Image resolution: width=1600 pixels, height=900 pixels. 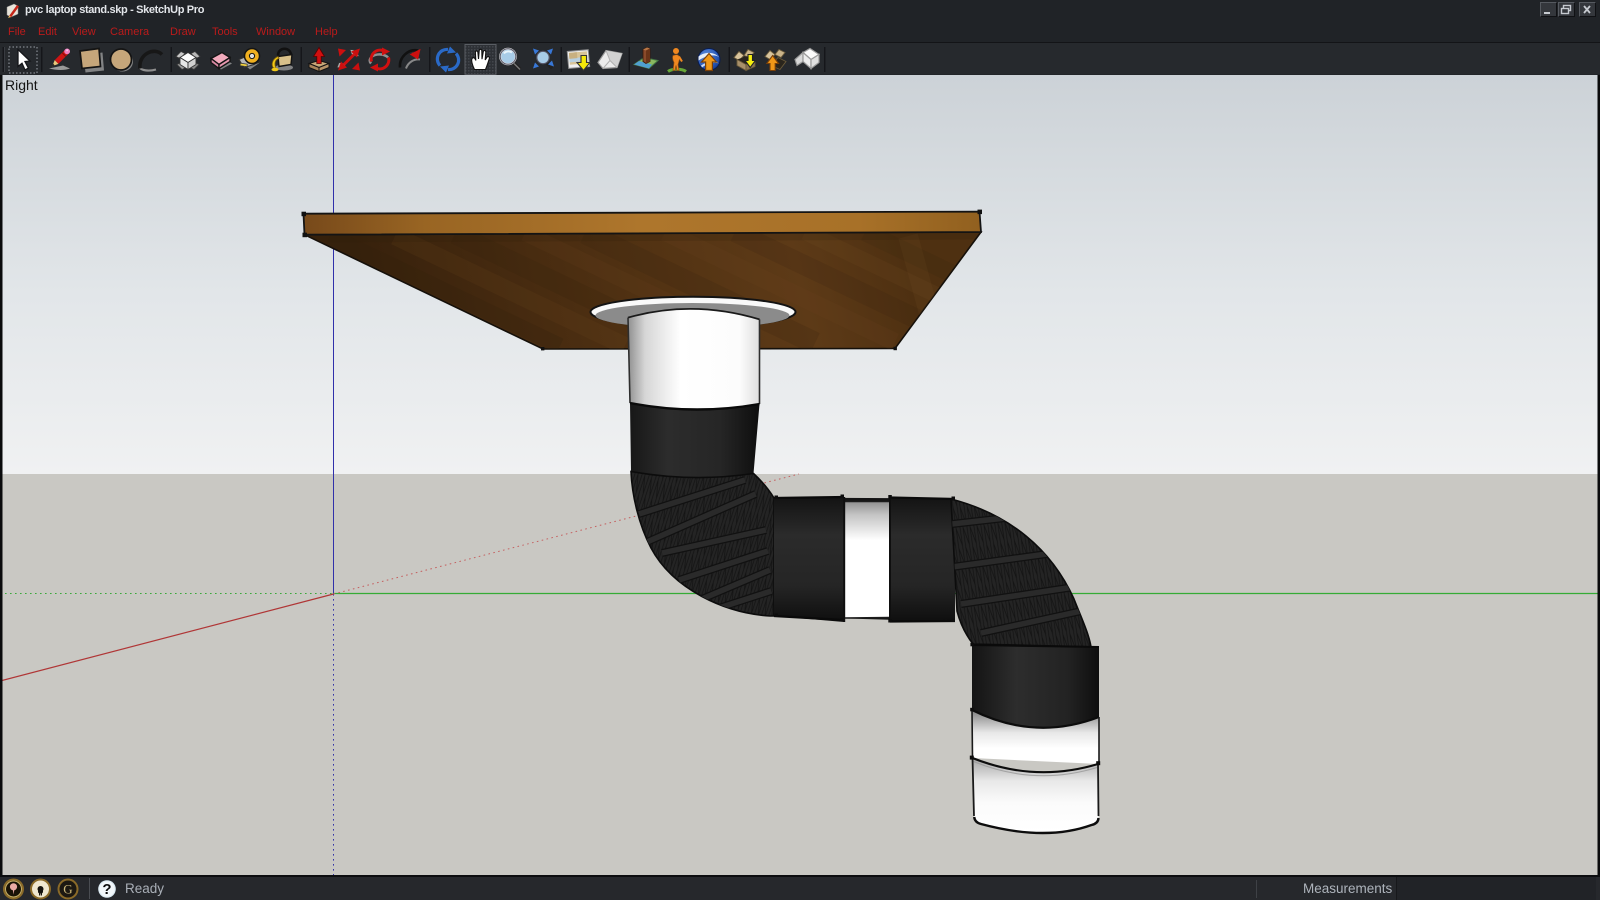 What do you see at coordinates (21, 85) in the screenshot?
I see `svg-text: Right` at bounding box center [21, 85].